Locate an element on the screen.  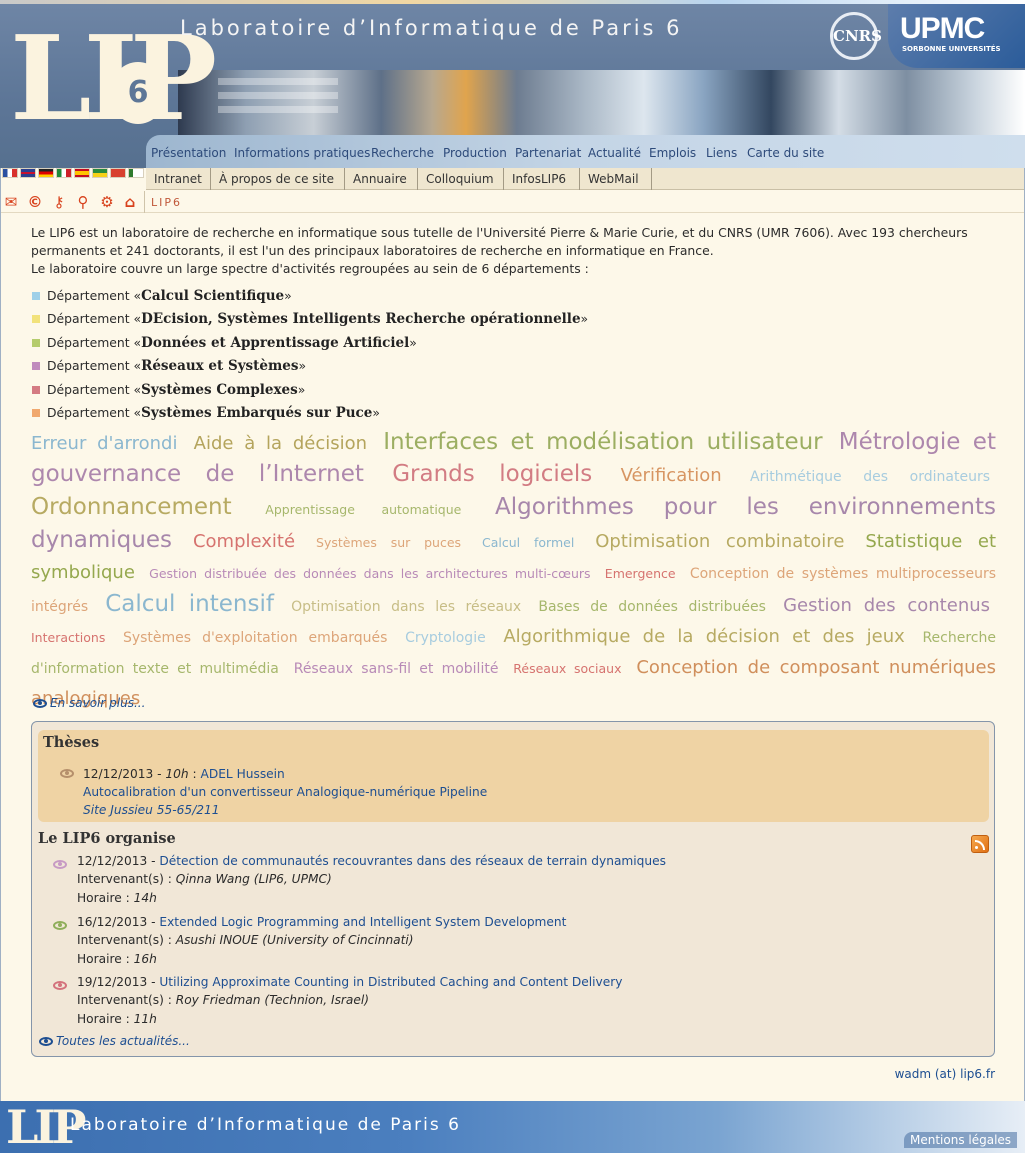
cnrs-logo-link: CNRS is located at coordinates (856, 36).